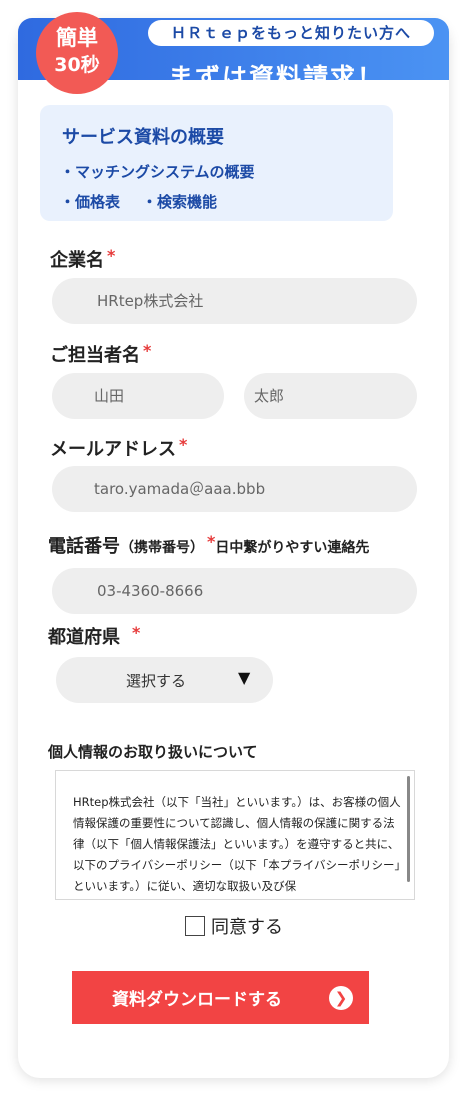 The image size is (467, 1096). I want to click on badge-line2: 30秒, so click(77, 65).